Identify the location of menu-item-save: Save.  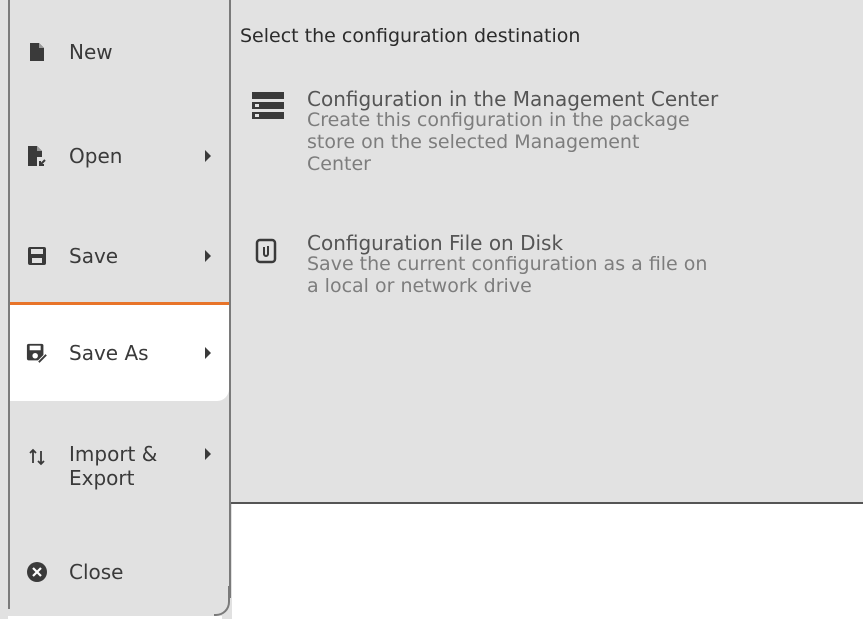
(119, 256).